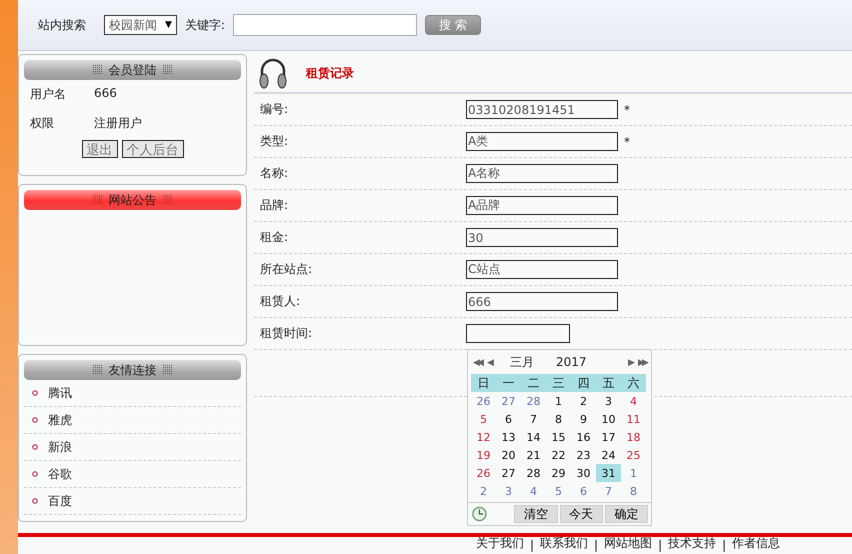 The height and width of the screenshot is (554, 852). Describe the element at coordinates (608, 419) in the screenshot. I see `calendar-day: 10` at that location.